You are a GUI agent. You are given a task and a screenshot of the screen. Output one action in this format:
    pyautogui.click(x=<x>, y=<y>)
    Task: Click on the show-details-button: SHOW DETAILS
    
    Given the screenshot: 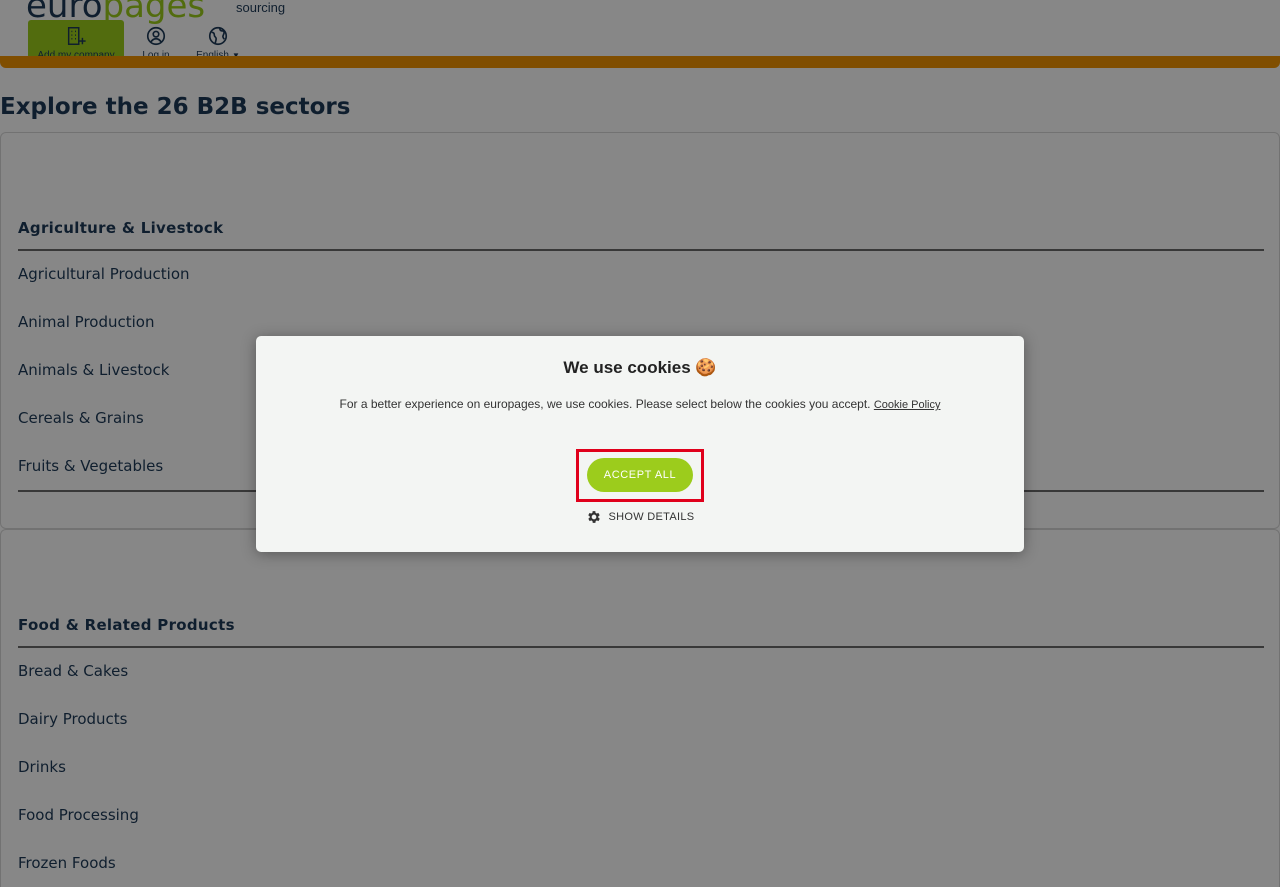 What is the action you would take?
    pyautogui.click(x=640, y=517)
    